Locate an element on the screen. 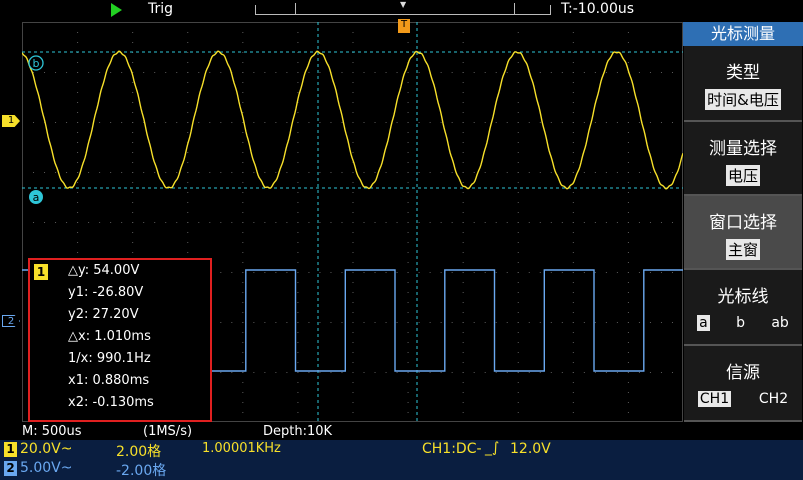 The width and height of the screenshot is (803, 480). rising-edge-icon: _∫ is located at coordinates (492, 448).